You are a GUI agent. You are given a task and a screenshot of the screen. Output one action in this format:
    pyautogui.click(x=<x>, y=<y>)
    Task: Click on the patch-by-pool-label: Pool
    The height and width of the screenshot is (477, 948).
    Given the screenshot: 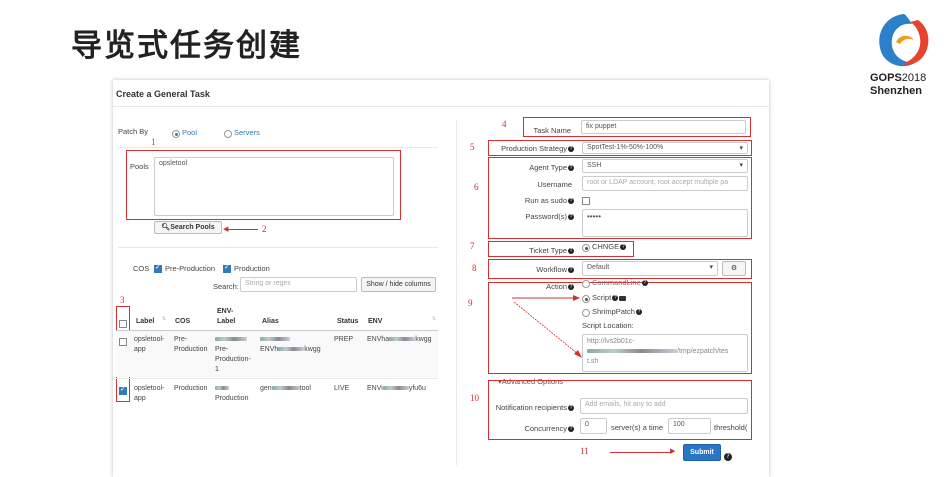 What is the action you would take?
    pyautogui.click(x=189, y=132)
    